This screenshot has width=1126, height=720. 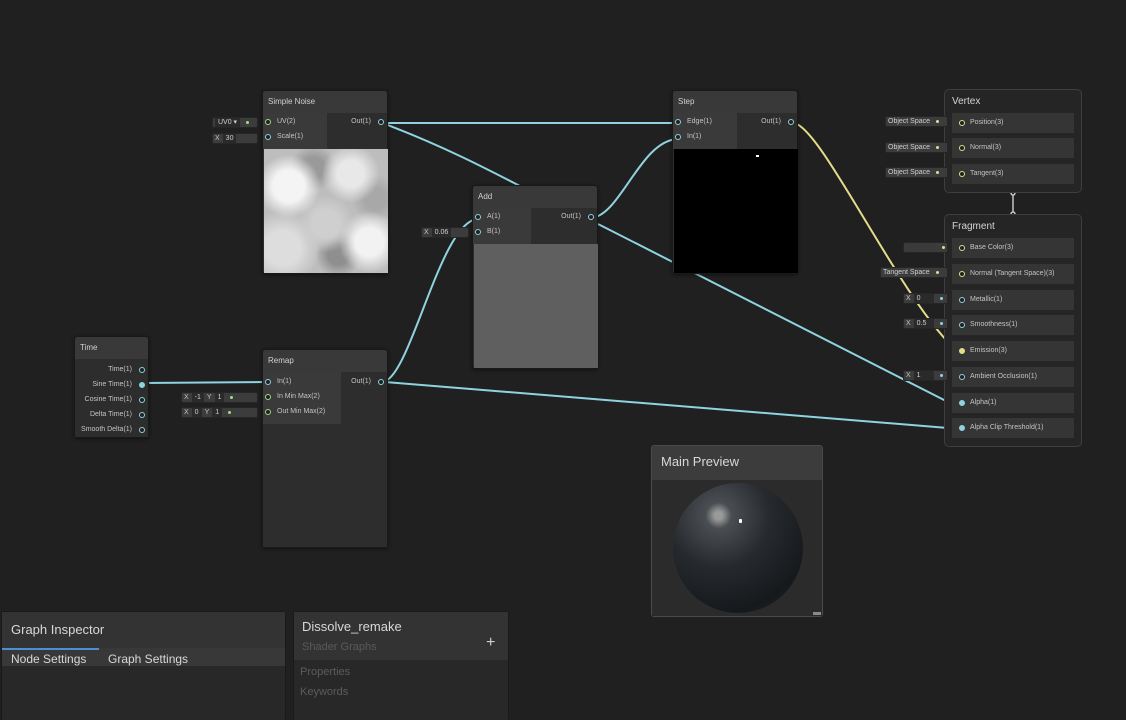 I want to click on inspector-tab-bar: Node Settings Graph Settings, so click(x=143, y=657).